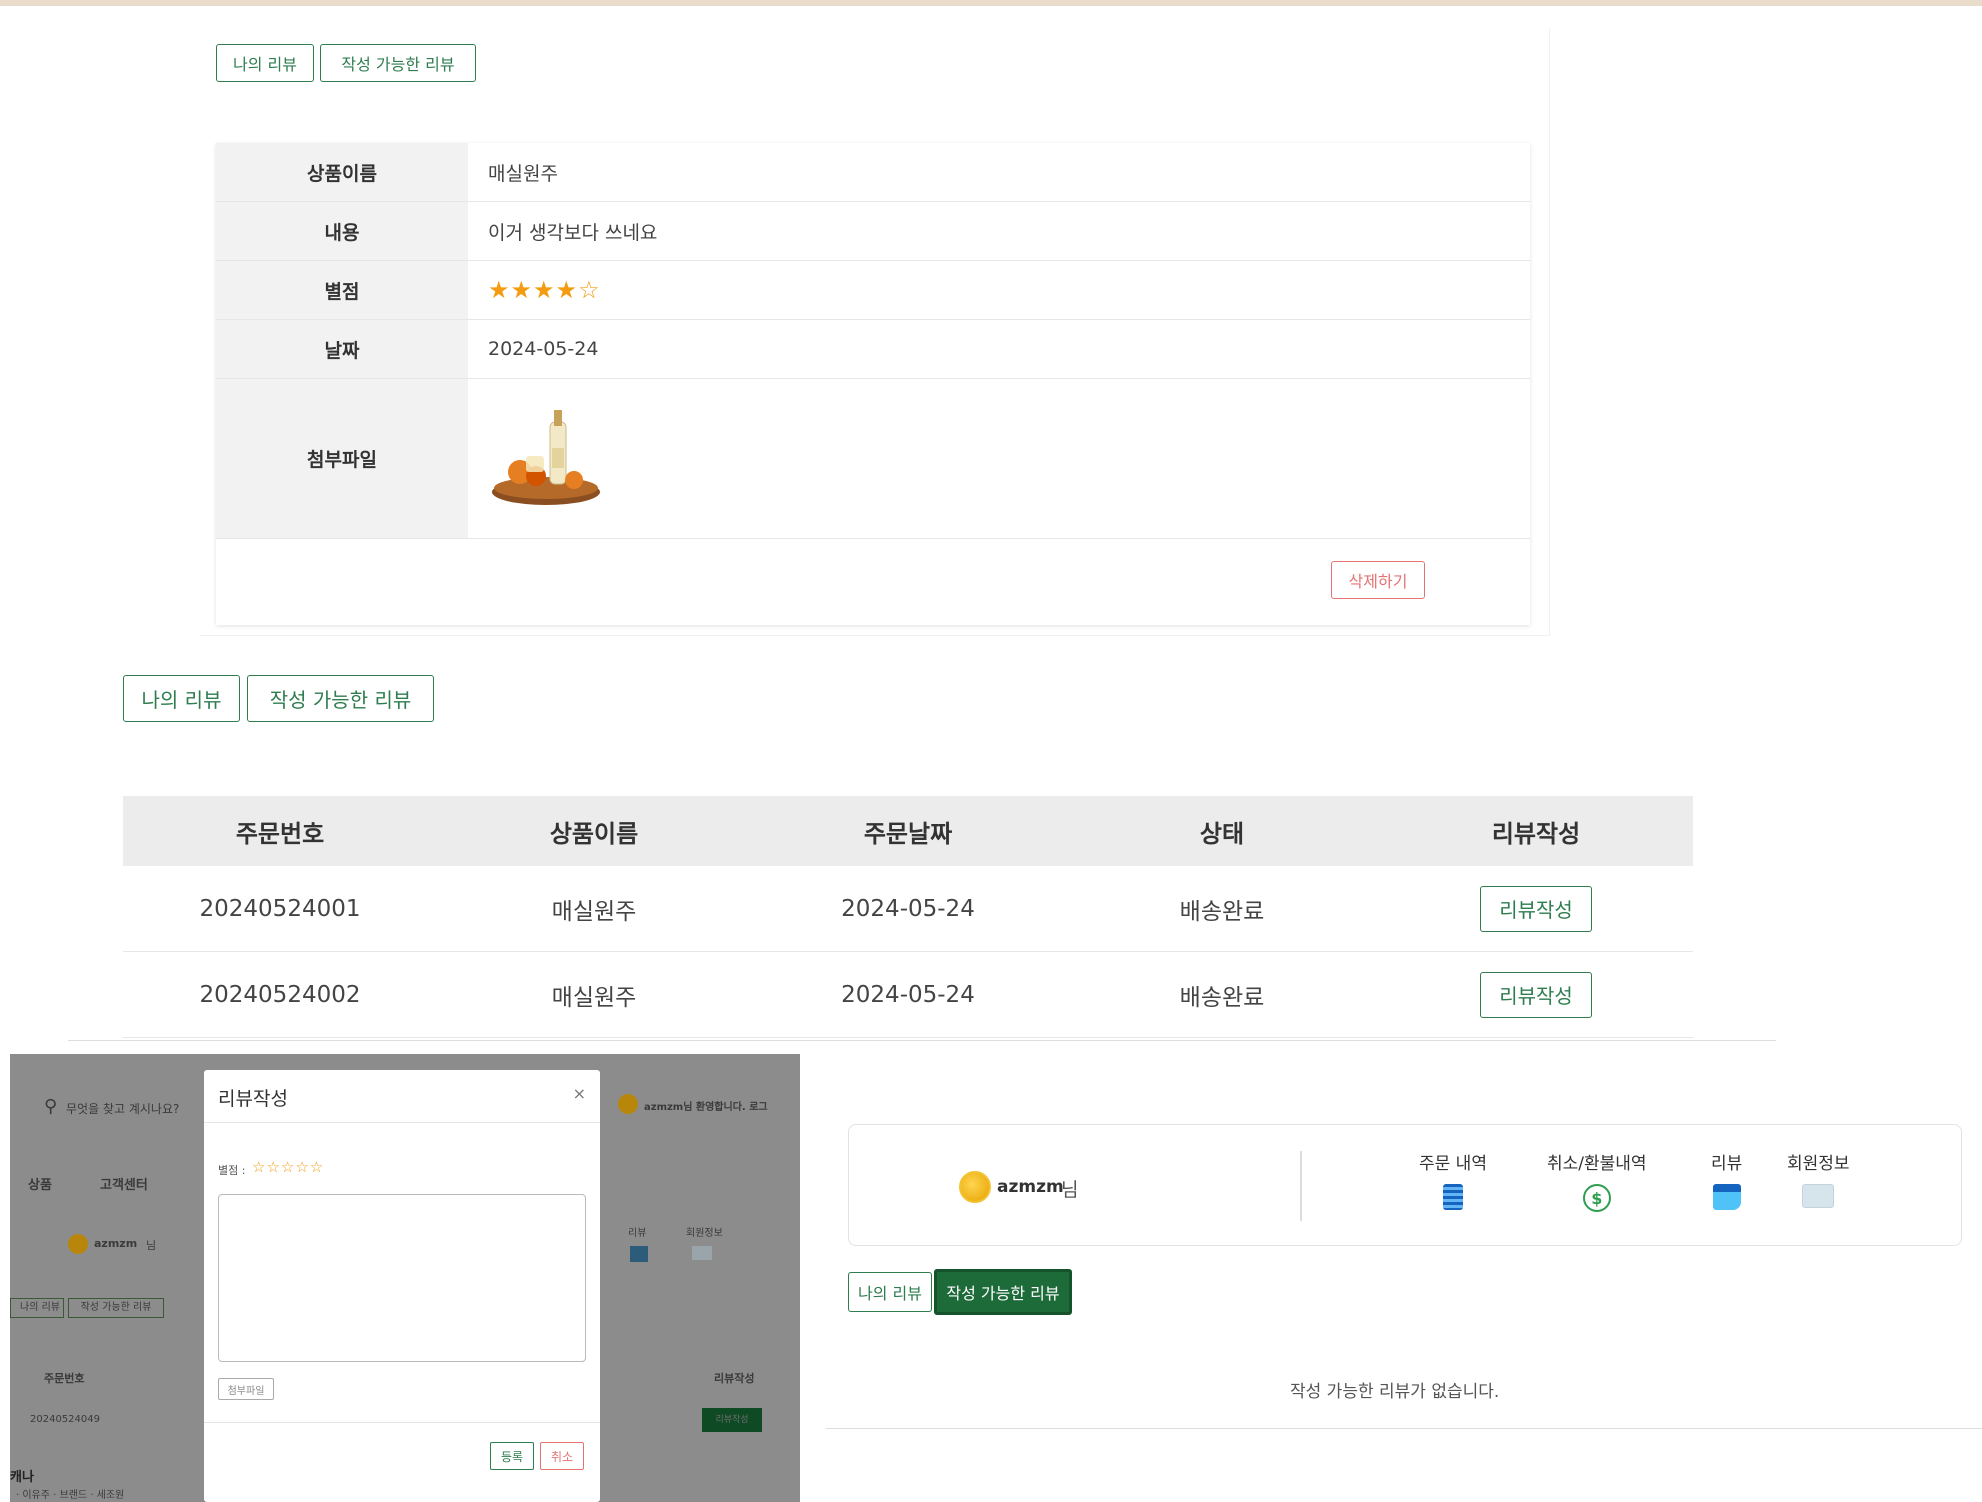  I want to click on close-icon: ×, so click(579, 1093).